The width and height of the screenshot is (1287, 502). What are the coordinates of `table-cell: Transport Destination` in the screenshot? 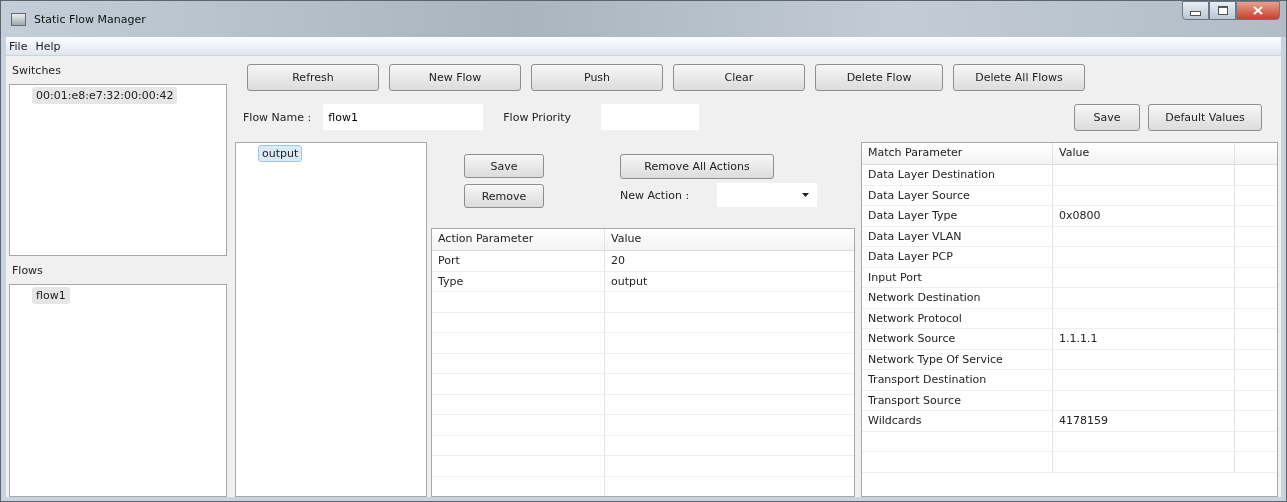 It's located at (957, 380).